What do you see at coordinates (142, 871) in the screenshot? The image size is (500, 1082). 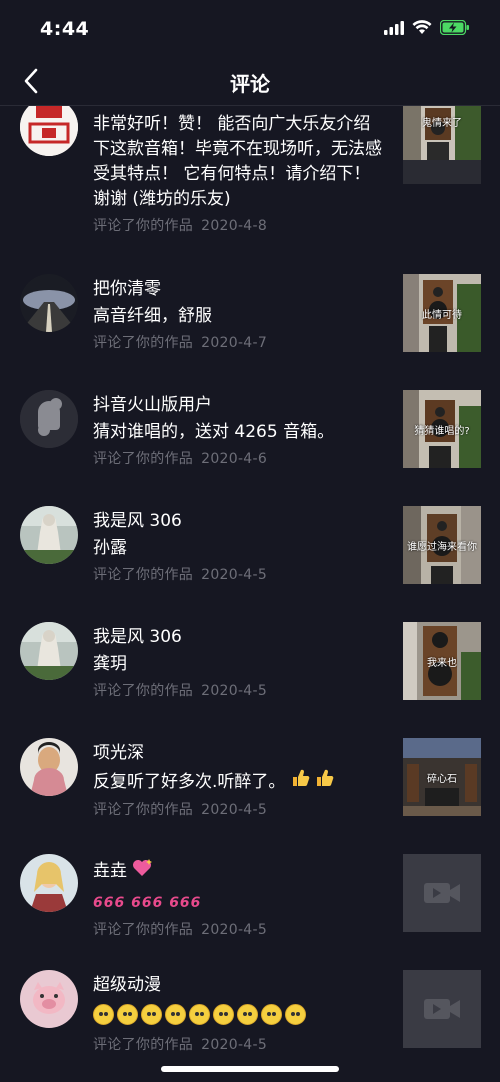 I see `sparkling-heart-icon` at bounding box center [142, 871].